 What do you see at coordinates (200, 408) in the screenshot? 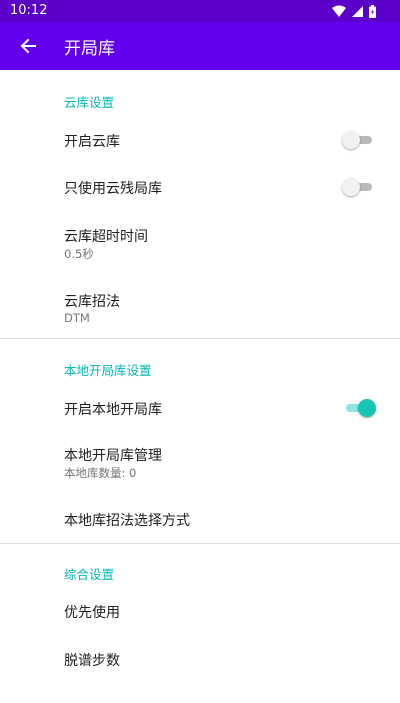
I see `pref-enable-local: 开启本地开局库` at bounding box center [200, 408].